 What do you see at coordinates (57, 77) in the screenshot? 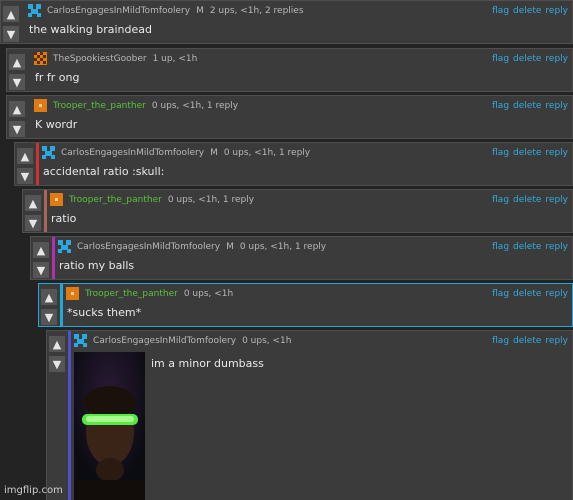
I see `comment-text: fr fr ong` at bounding box center [57, 77].